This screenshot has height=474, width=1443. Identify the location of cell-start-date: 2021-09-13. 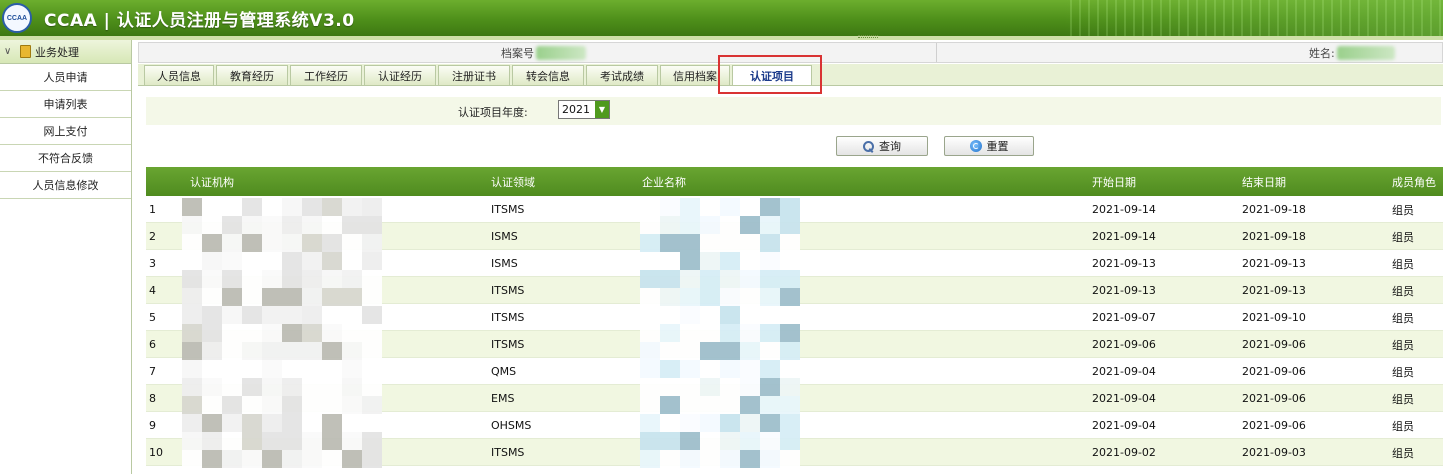
(1124, 263).